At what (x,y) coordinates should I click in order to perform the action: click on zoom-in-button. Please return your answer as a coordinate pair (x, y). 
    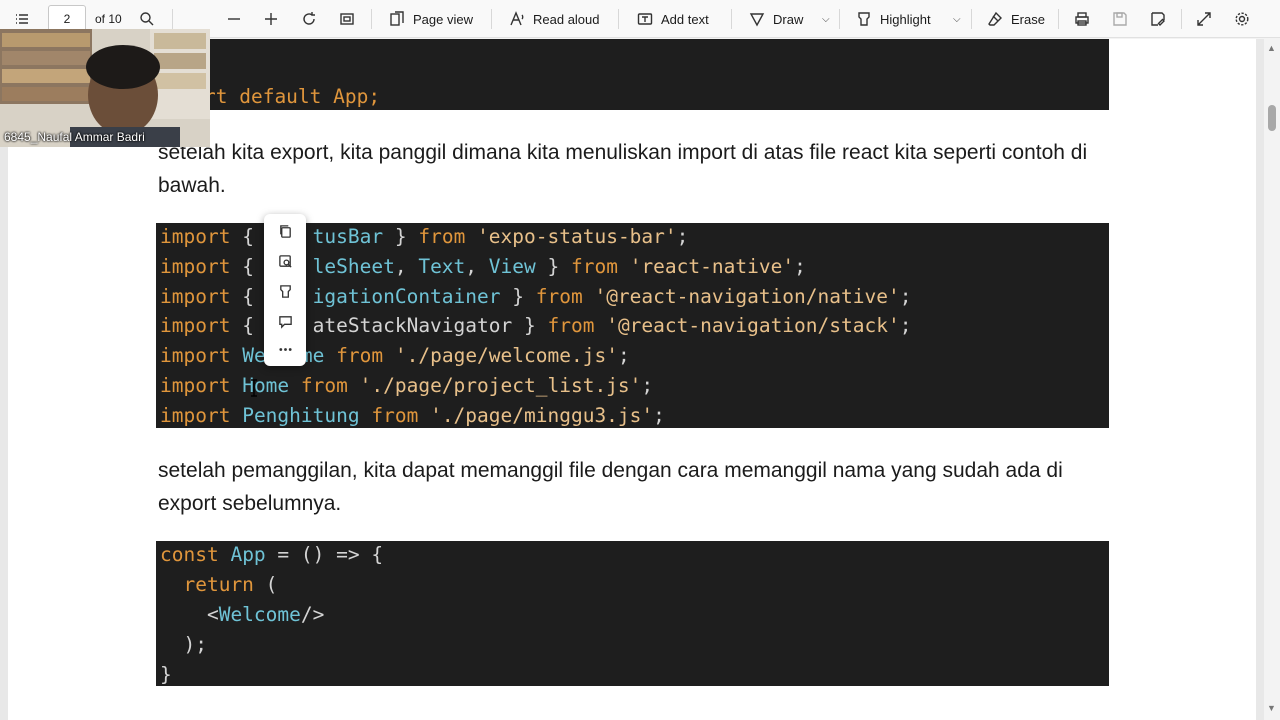
    Looking at the image, I should click on (271, 19).